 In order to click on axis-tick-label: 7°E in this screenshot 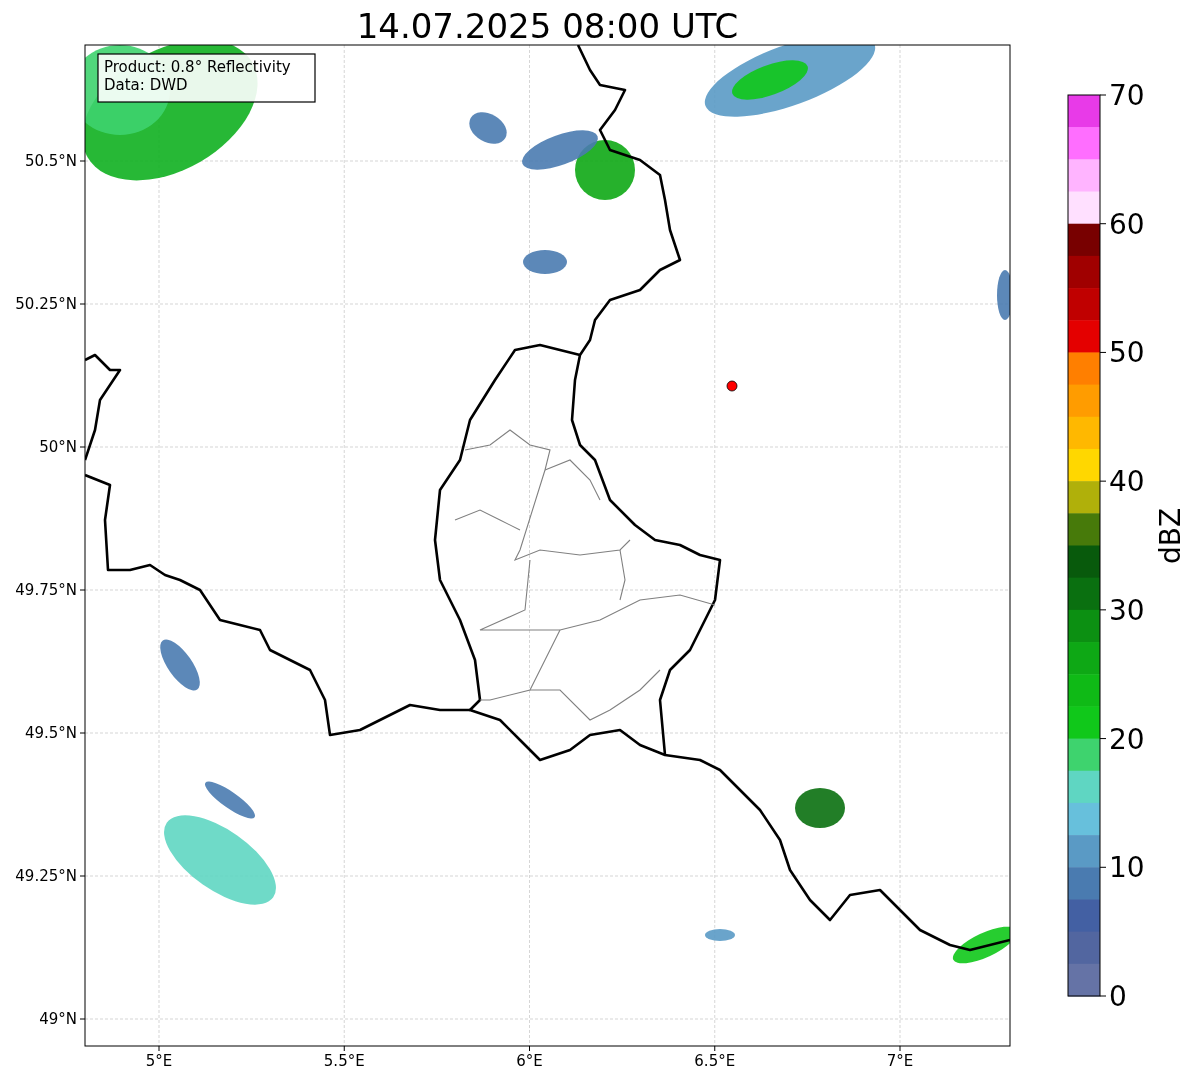, I will do `click(900, 1061)`.